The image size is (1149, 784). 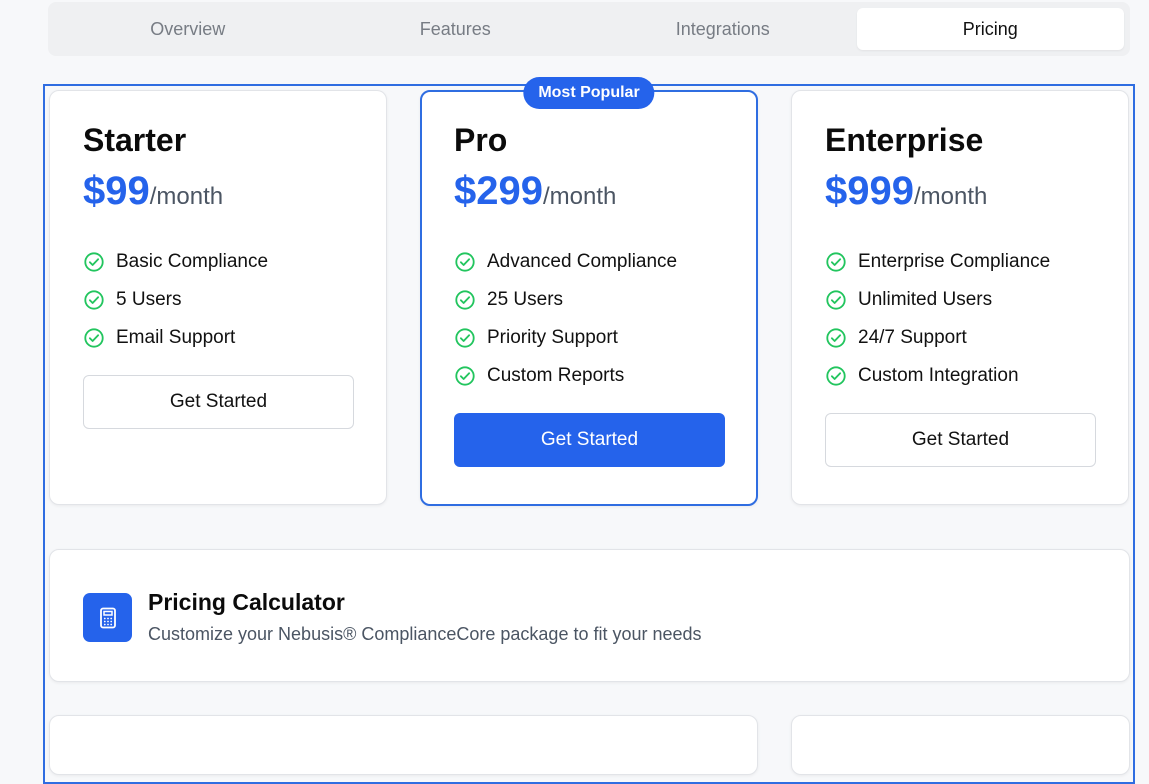 I want to click on plan-name: Pro, so click(x=481, y=140).